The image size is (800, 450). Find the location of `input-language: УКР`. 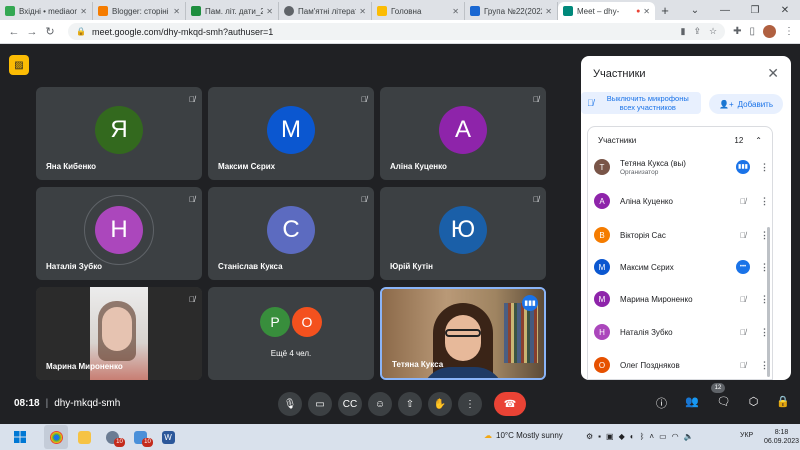

input-language: УКР is located at coordinates (746, 435).